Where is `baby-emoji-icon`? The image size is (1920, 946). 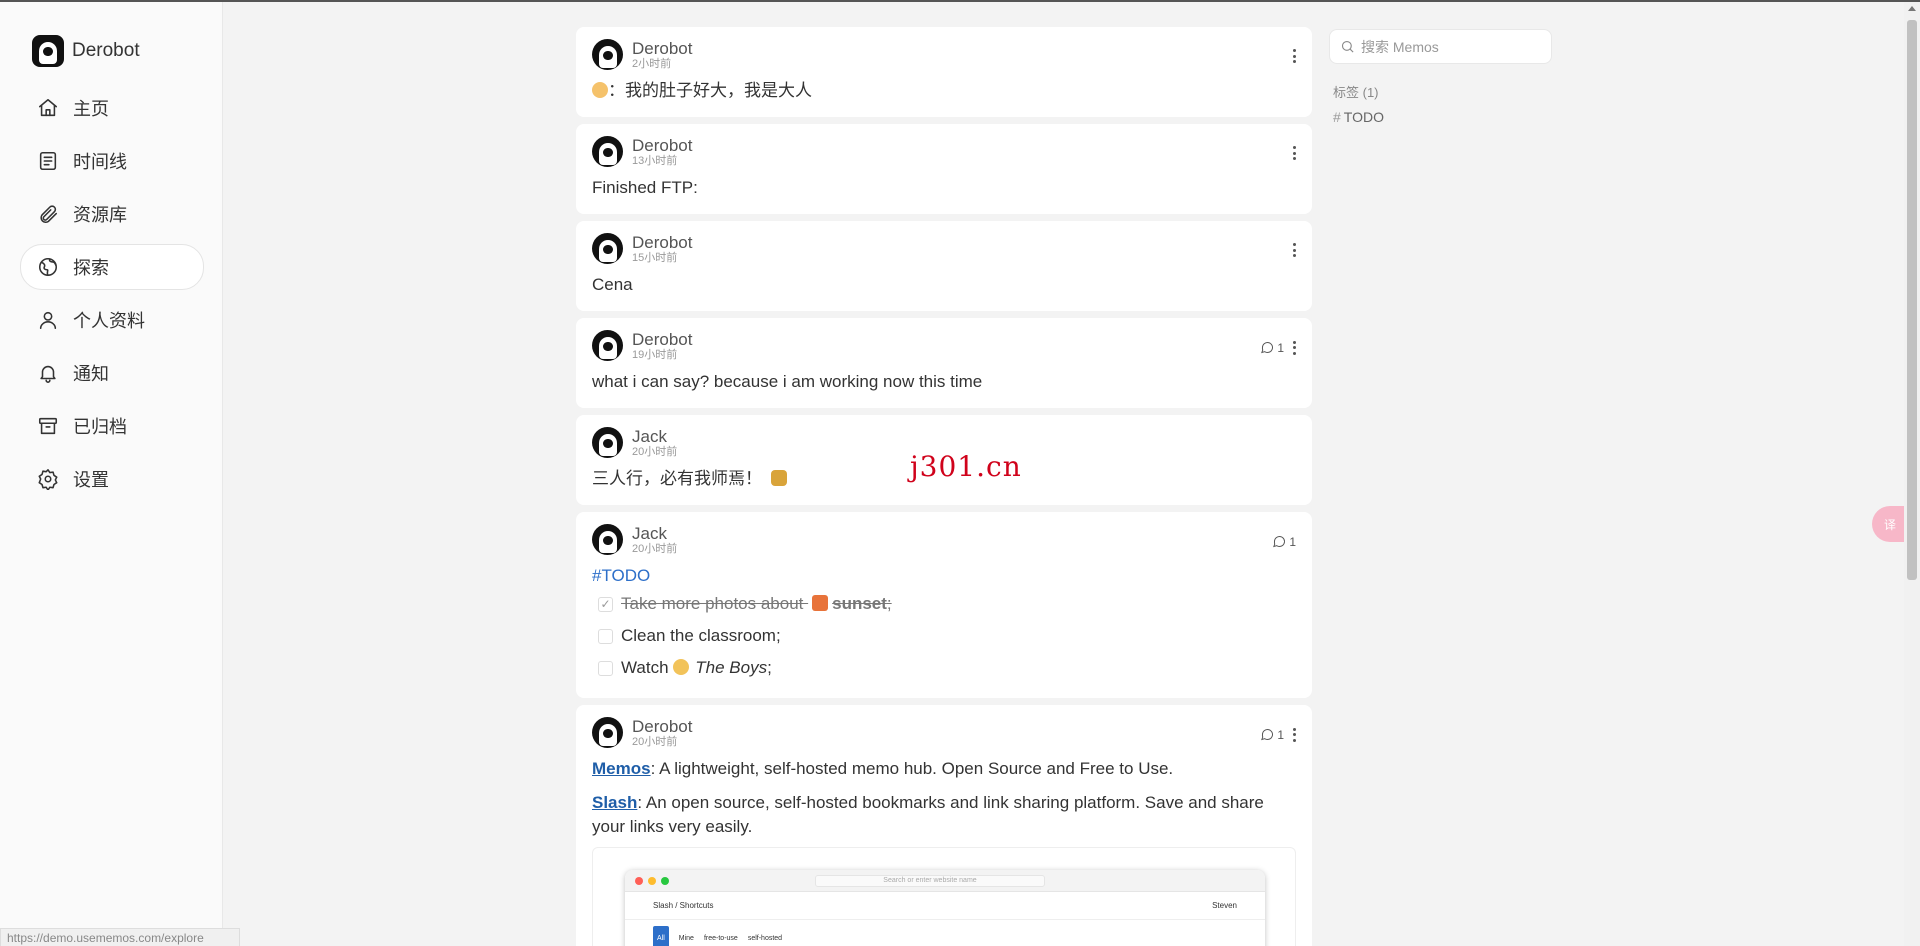
baby-emoji-icon is located at coordinates (600, 90).